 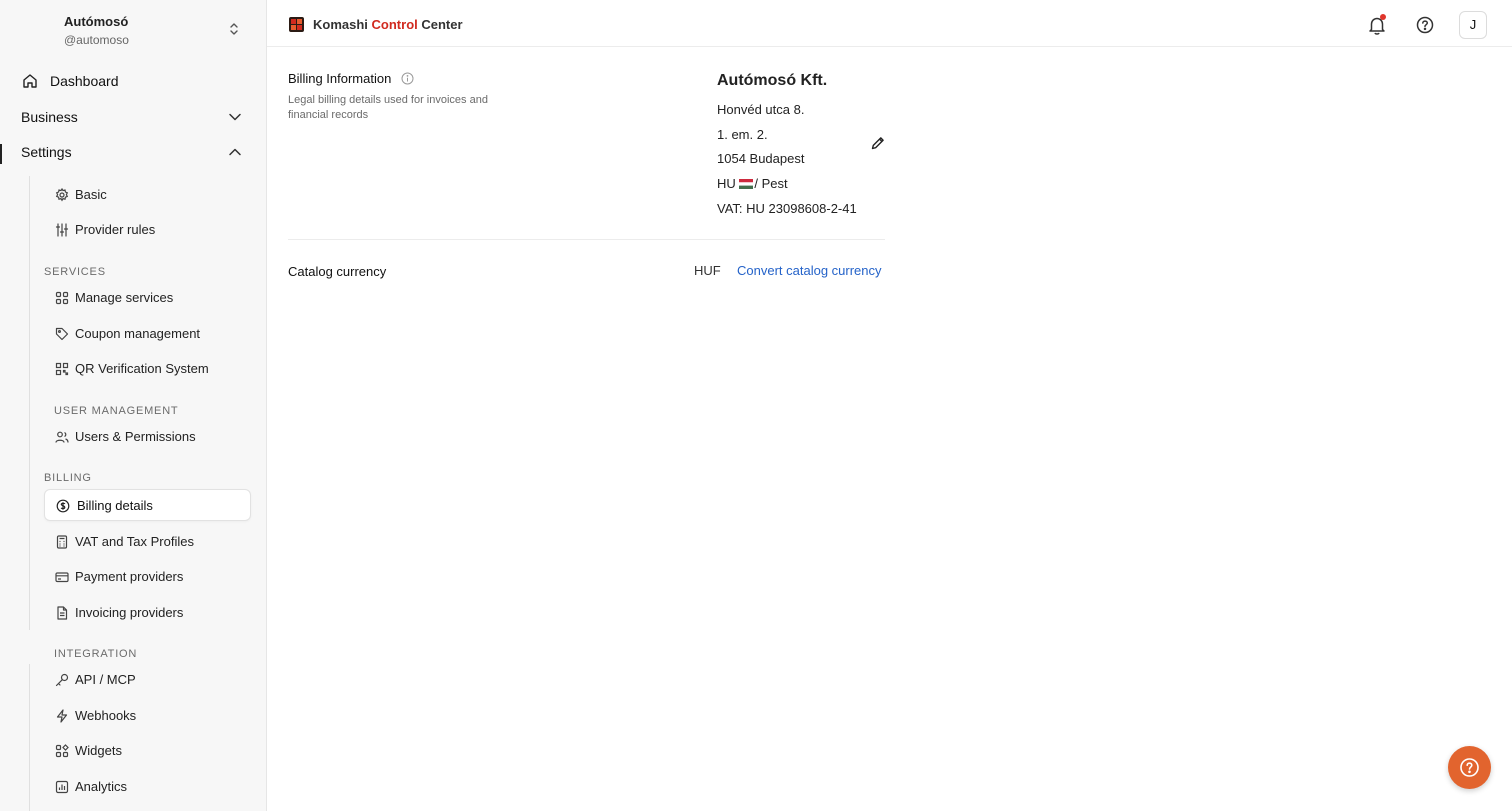 I want to click on settings-item-api-mcp: API / MCP, so click(x=147, y=680).